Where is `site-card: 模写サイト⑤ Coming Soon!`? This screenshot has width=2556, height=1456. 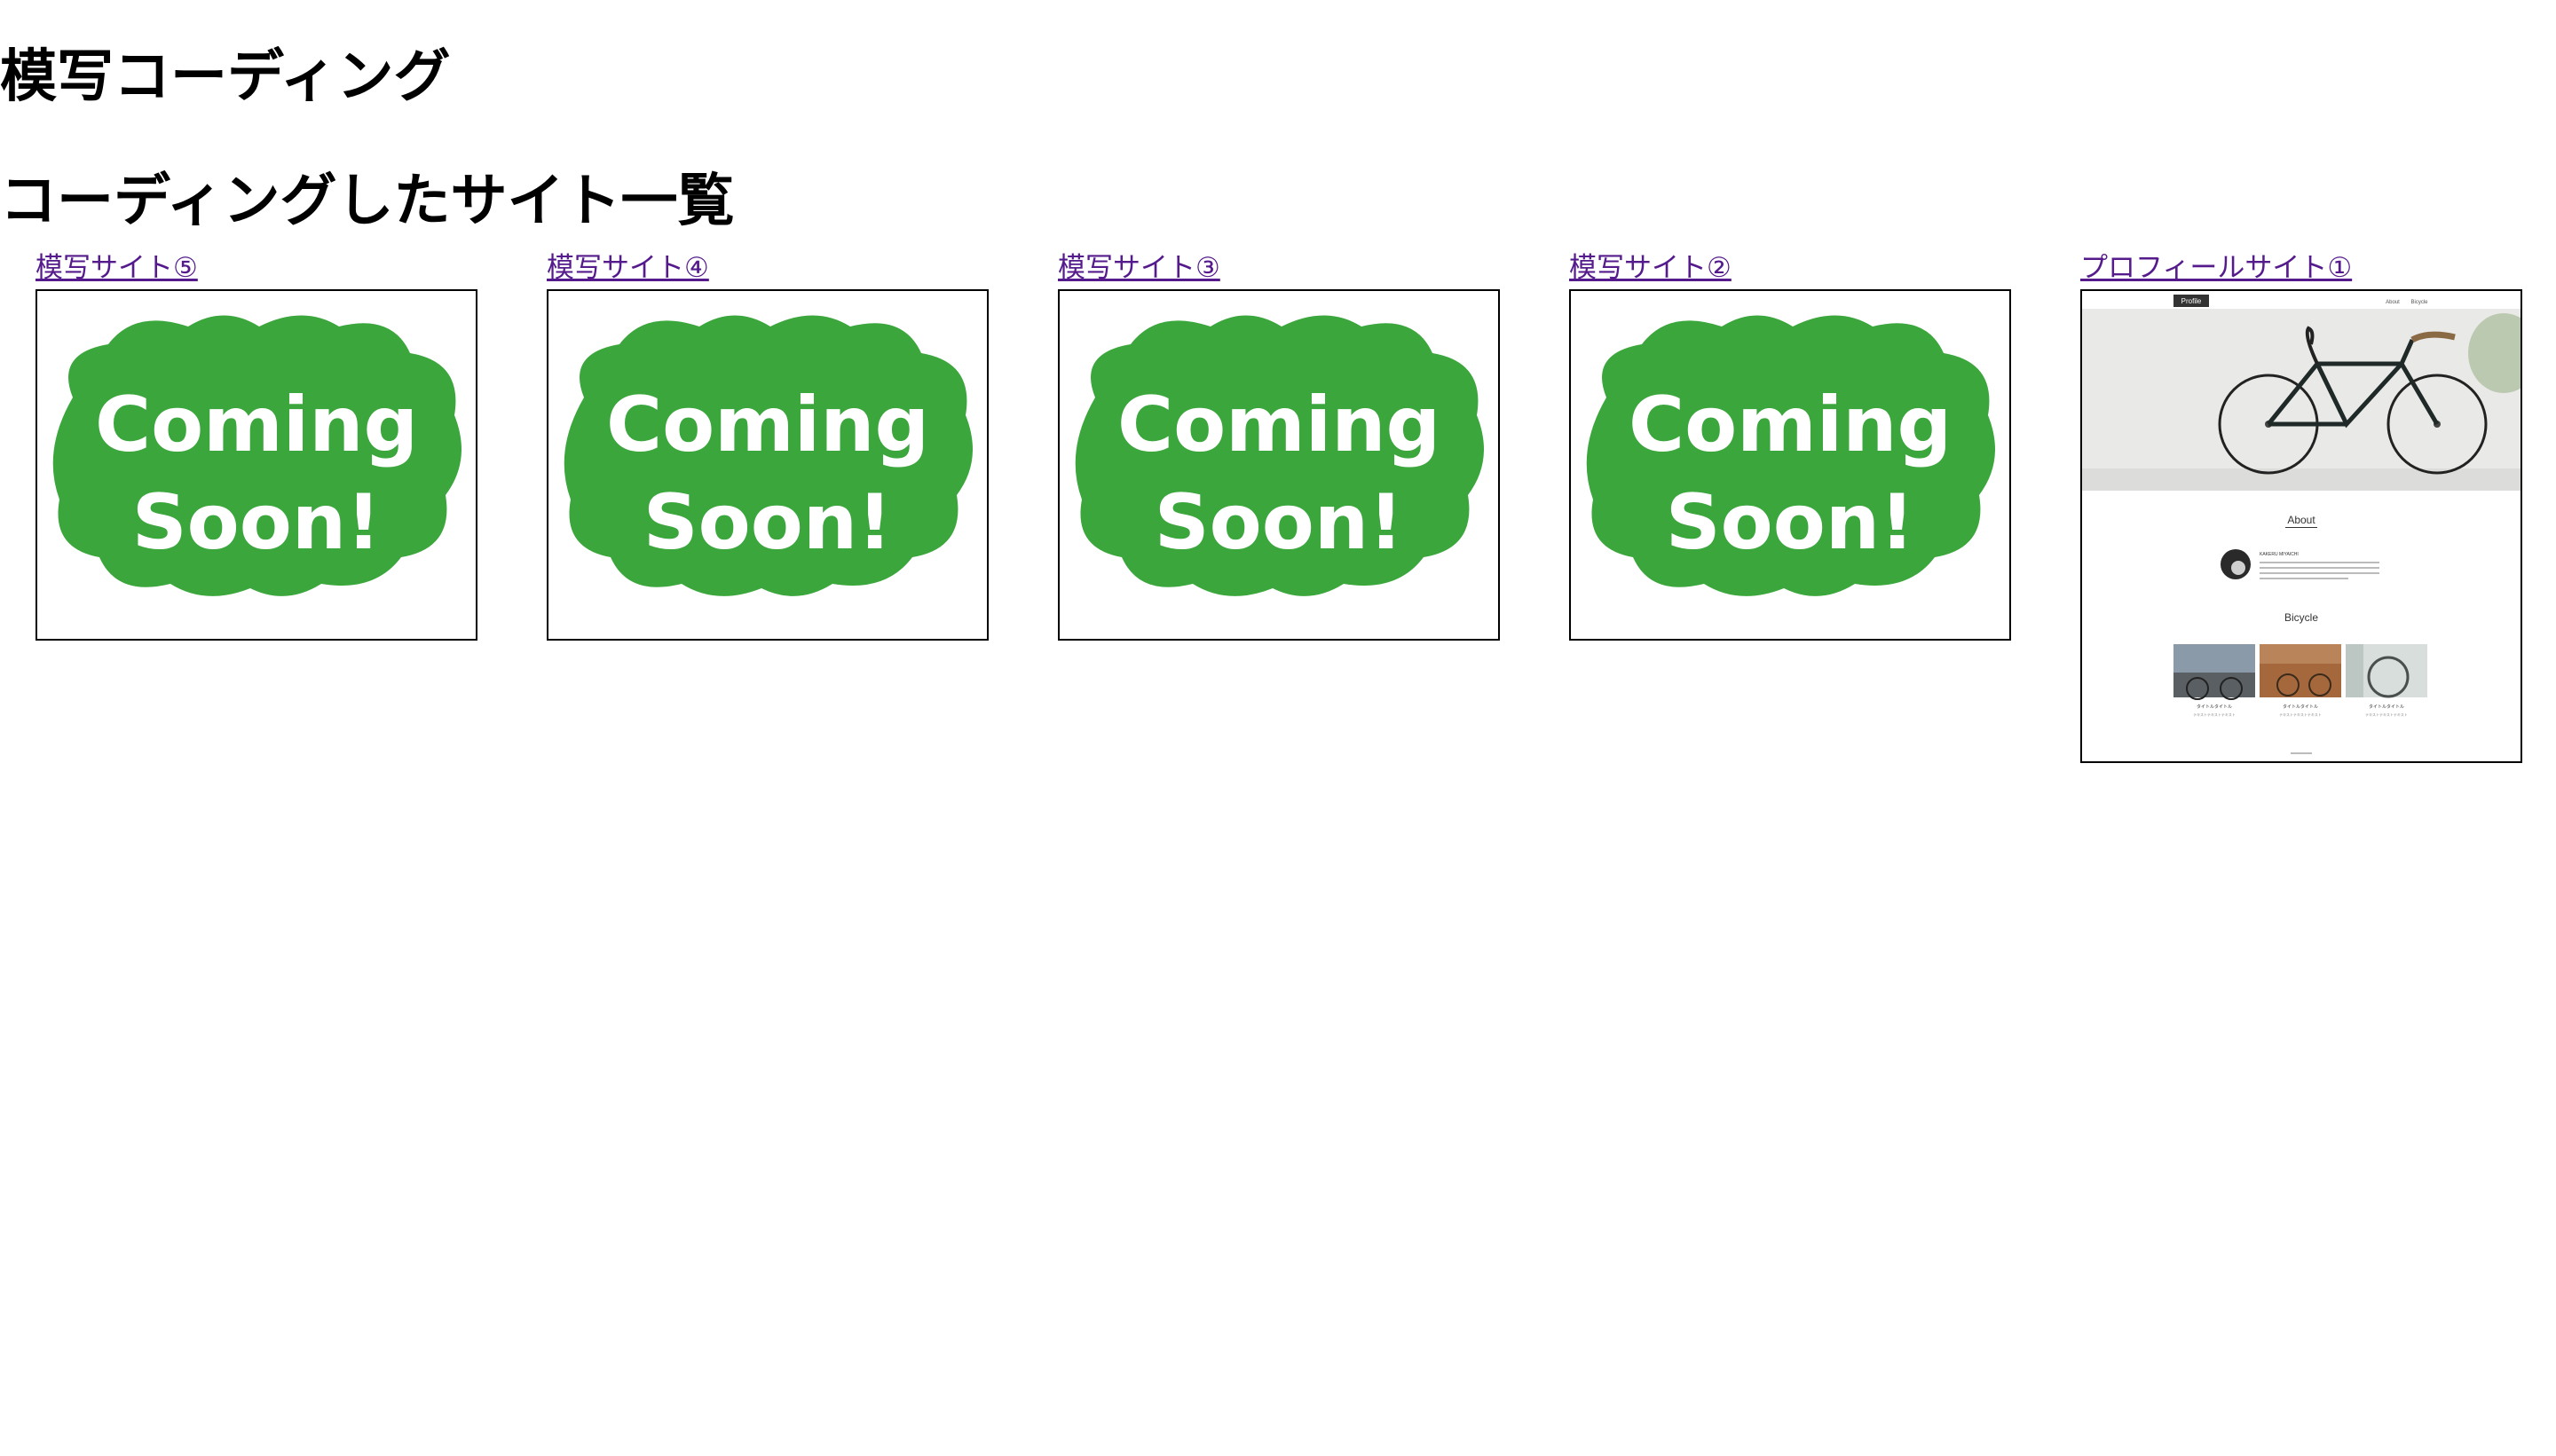
site-card: 模写サイト⑤ Coming Soon! is located at coordinates (256, 444).